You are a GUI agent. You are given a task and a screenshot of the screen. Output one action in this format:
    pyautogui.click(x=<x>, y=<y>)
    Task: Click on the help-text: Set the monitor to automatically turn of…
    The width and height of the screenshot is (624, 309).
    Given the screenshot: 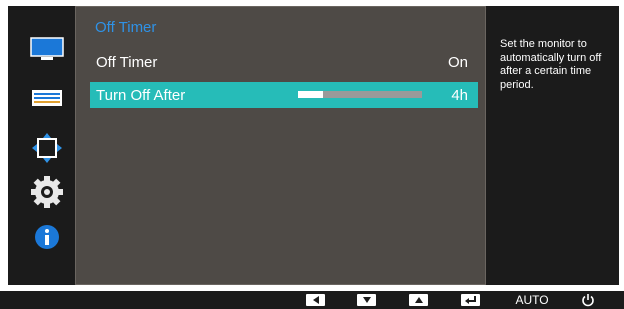 What is the action you would take?
    pyautogui.click(x=551, y=64)
    